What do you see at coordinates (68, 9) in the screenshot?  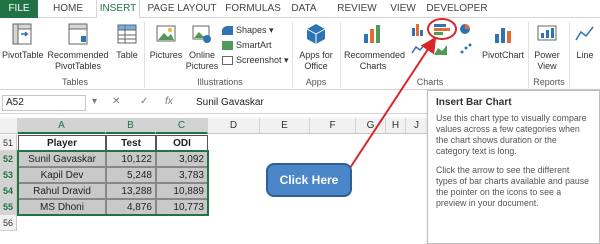 I see `tab-home: HOME` at bounding box center [68, 9].